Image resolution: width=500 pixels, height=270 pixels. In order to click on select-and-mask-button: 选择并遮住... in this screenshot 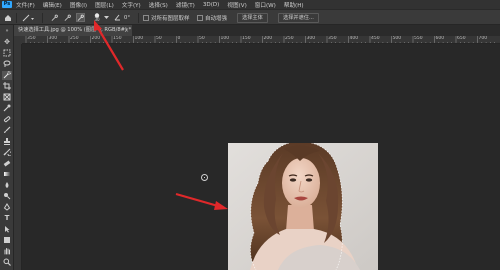, I will do `click(298, 18)`.